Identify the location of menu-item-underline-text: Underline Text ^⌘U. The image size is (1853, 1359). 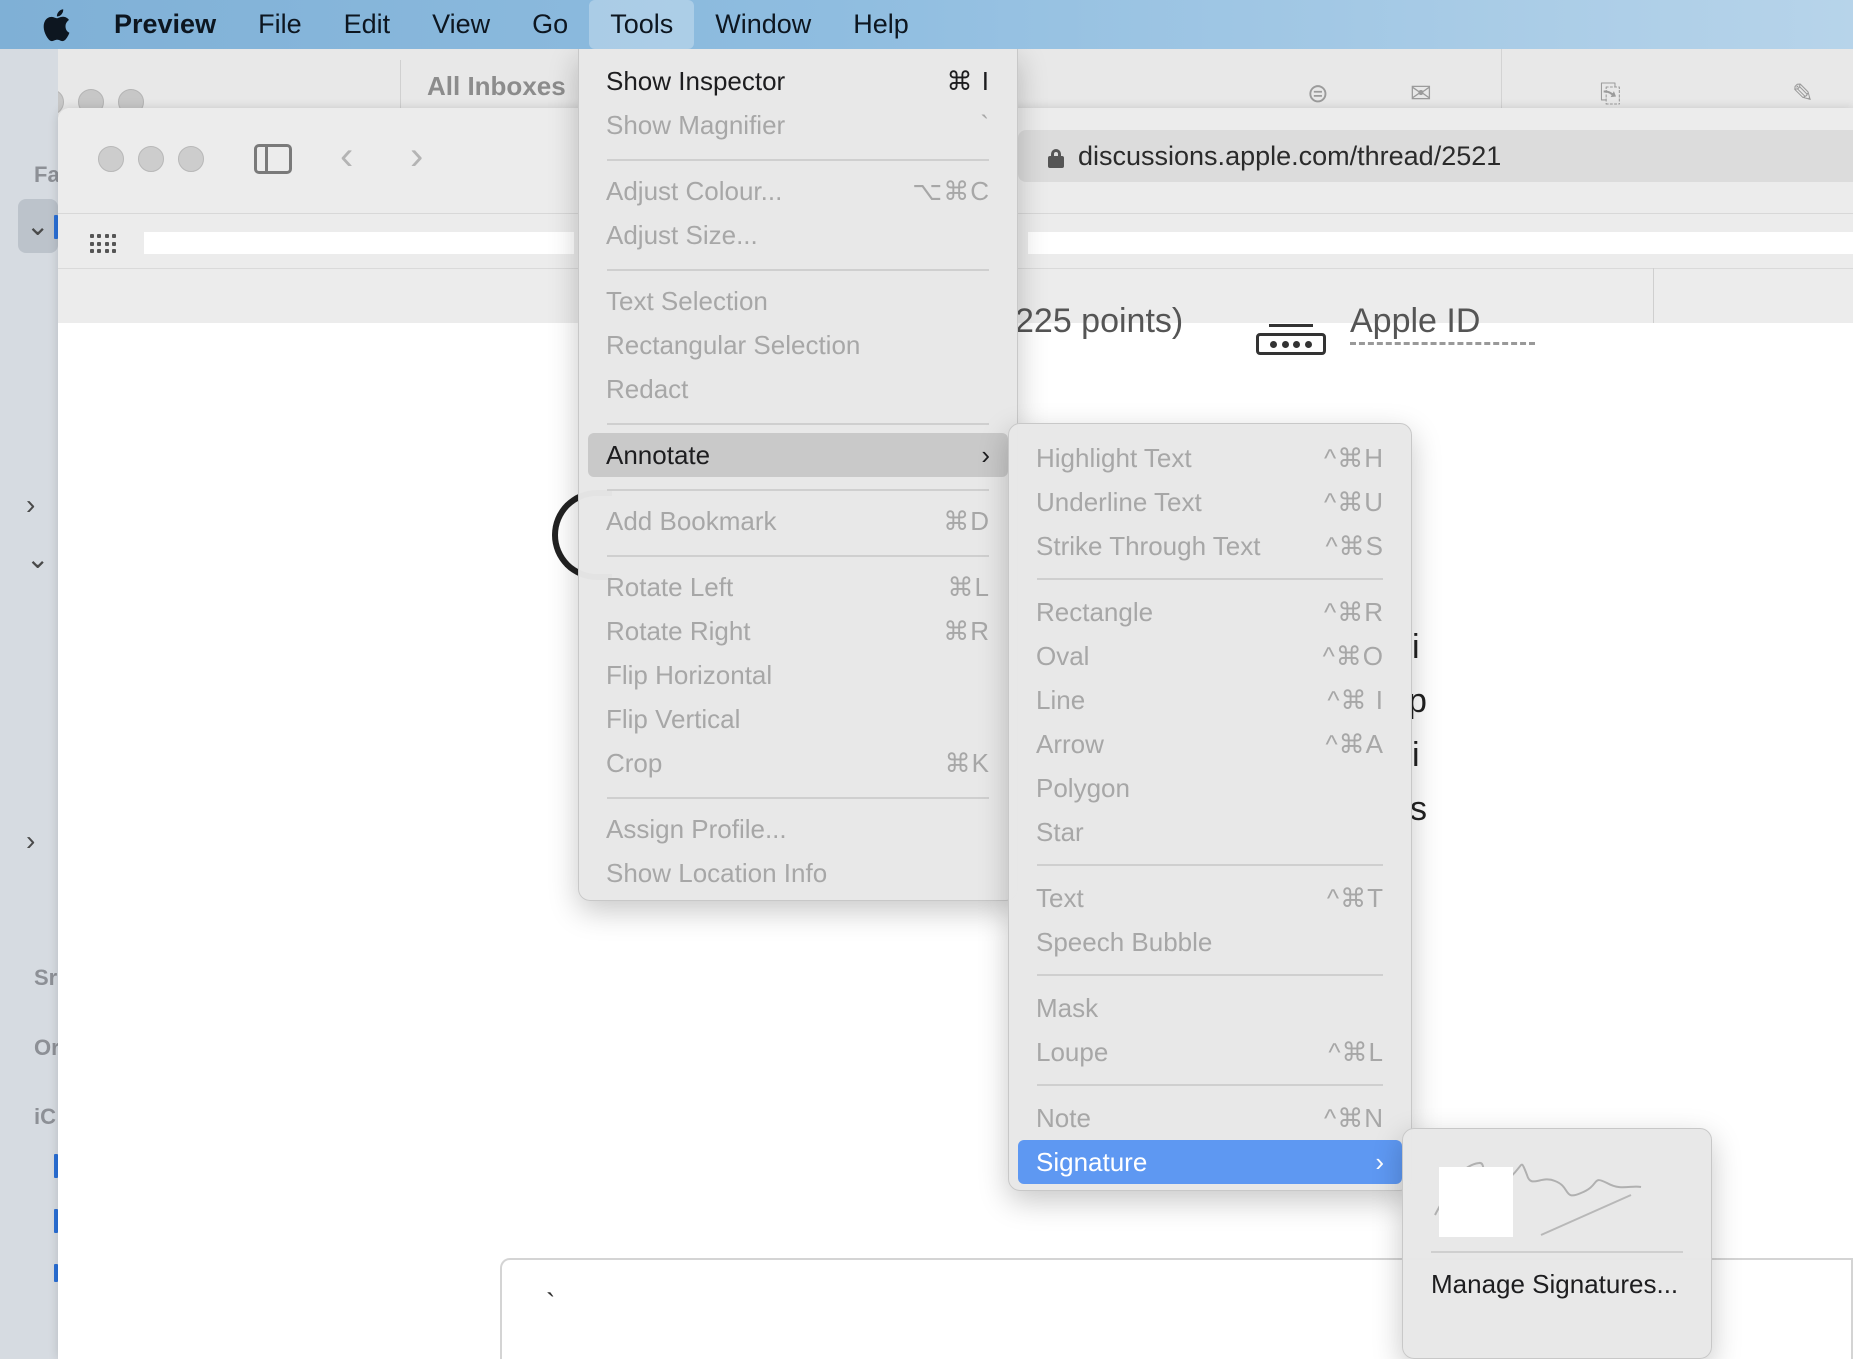
(1210, 502).